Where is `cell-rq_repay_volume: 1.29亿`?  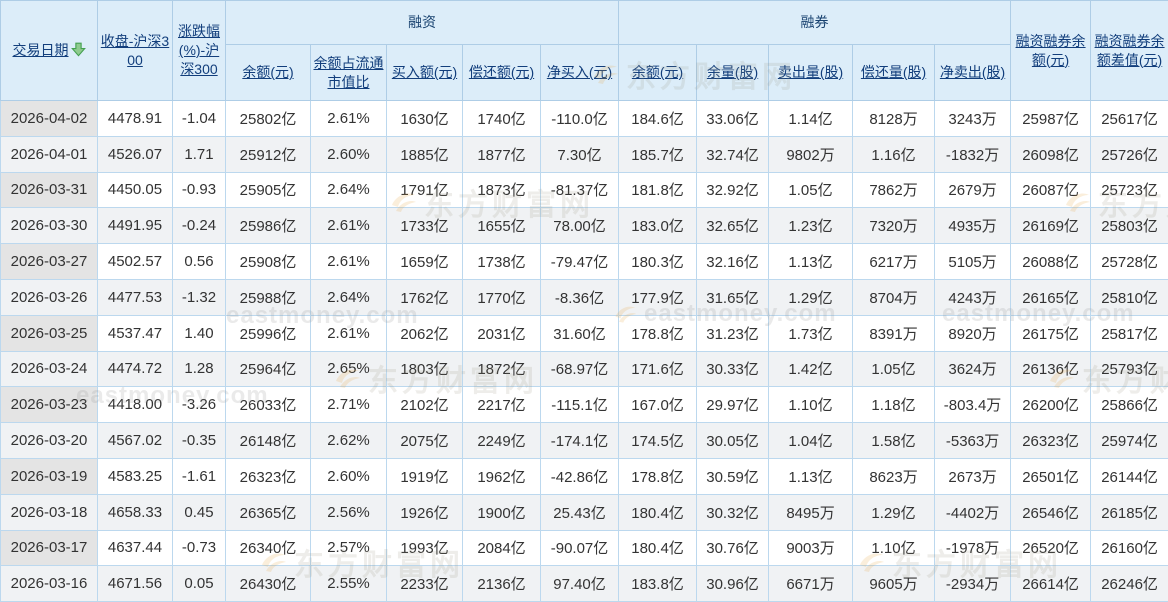 cell-rq_repay_volume: 1.29亿 is located at coordinates (894, 512).